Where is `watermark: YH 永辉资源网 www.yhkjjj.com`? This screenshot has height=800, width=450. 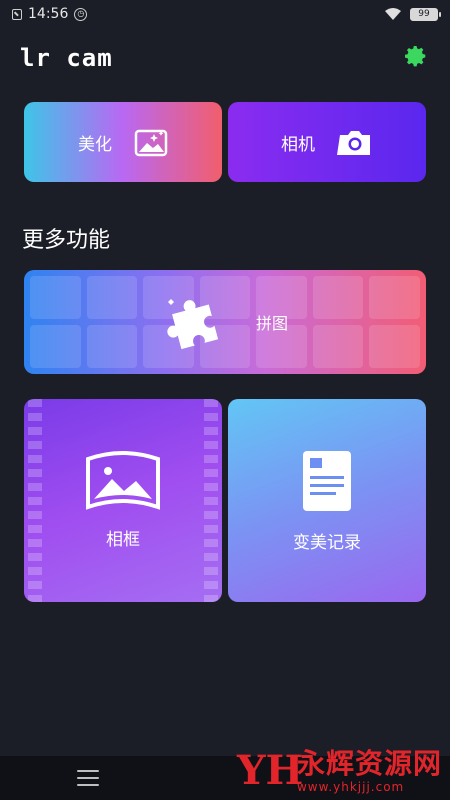 watermark: YH 永辉资源网 www.yhkjjj.com is located at coordinates (339, 771).